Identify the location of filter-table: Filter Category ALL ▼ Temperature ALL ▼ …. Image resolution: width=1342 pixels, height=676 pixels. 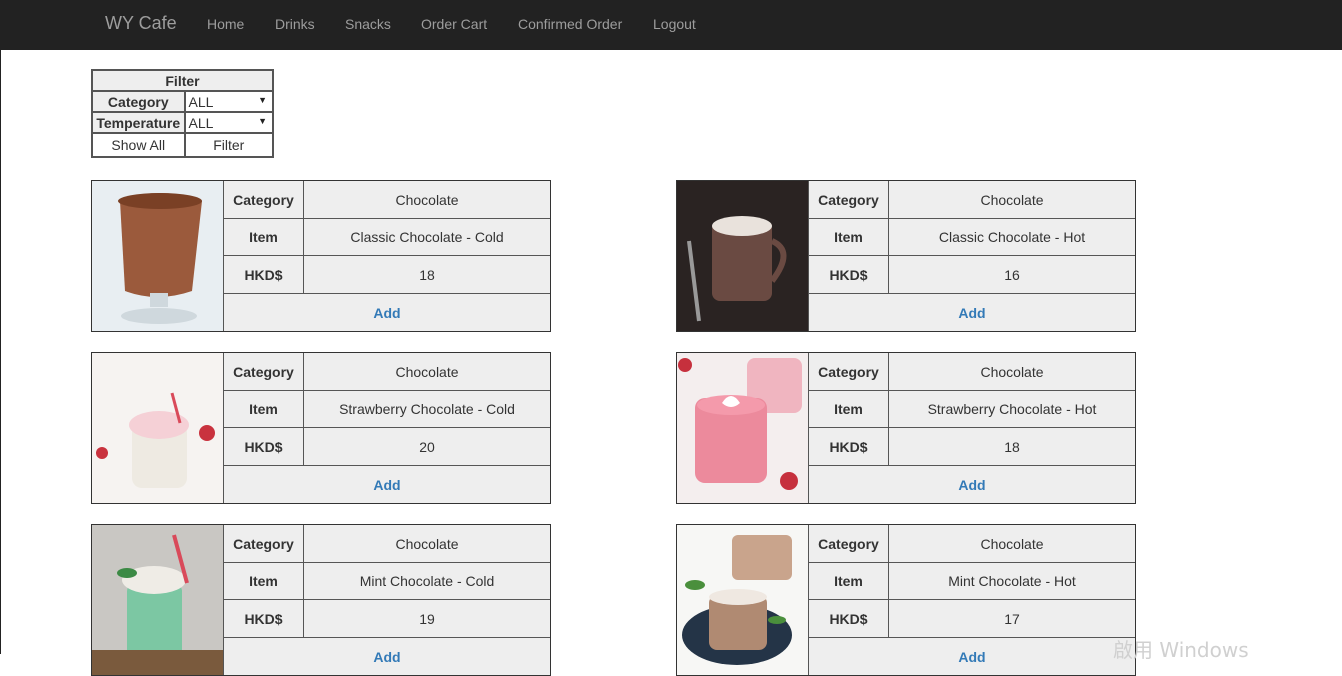
(182, 113).